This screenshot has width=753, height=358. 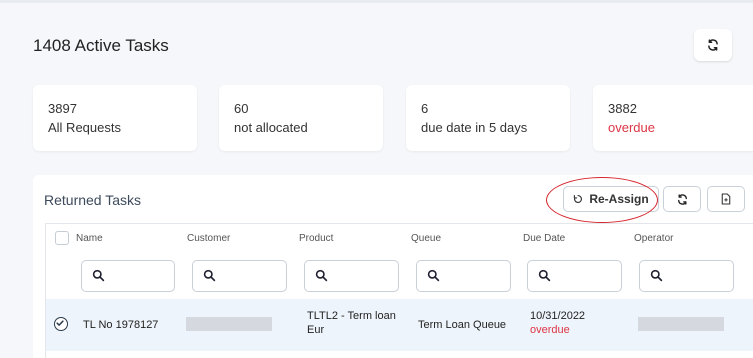 I want to click on panel-title: Returned Tasks, so click(x=93, y=200).